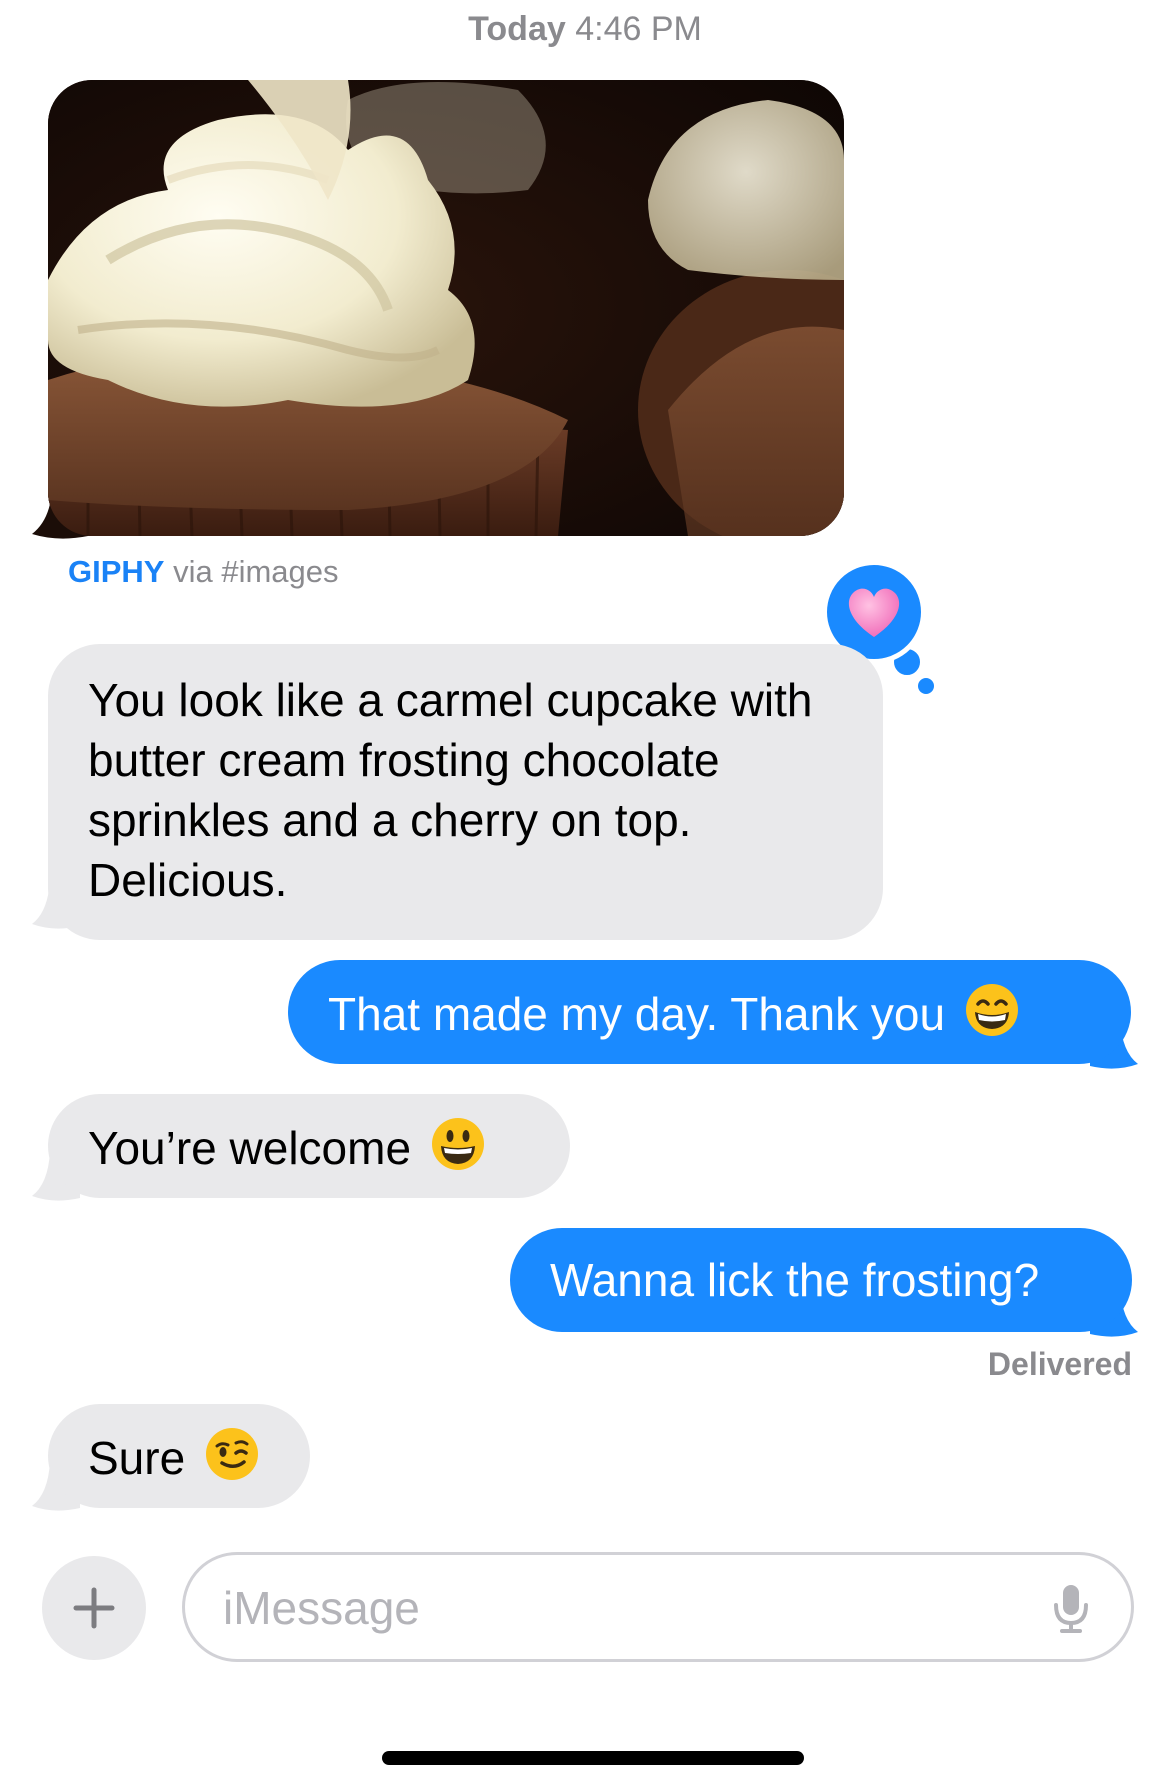  Describe the element at coordinates (517, 29) in the screenshot. I see `timestamp-day: Today` at that location.